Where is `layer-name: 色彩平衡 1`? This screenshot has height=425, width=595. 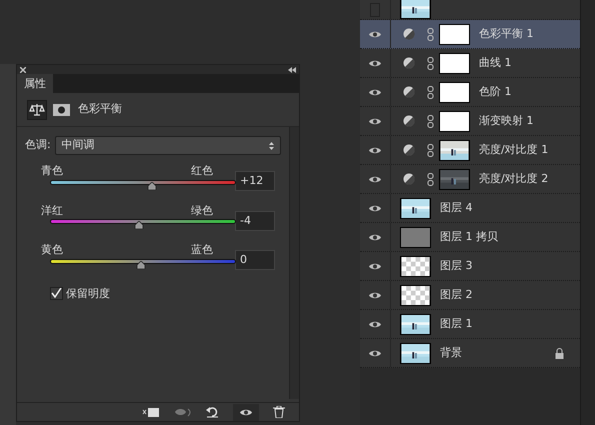 layer-name: 色彩平衡 1 is located at coordinates (506, 34).